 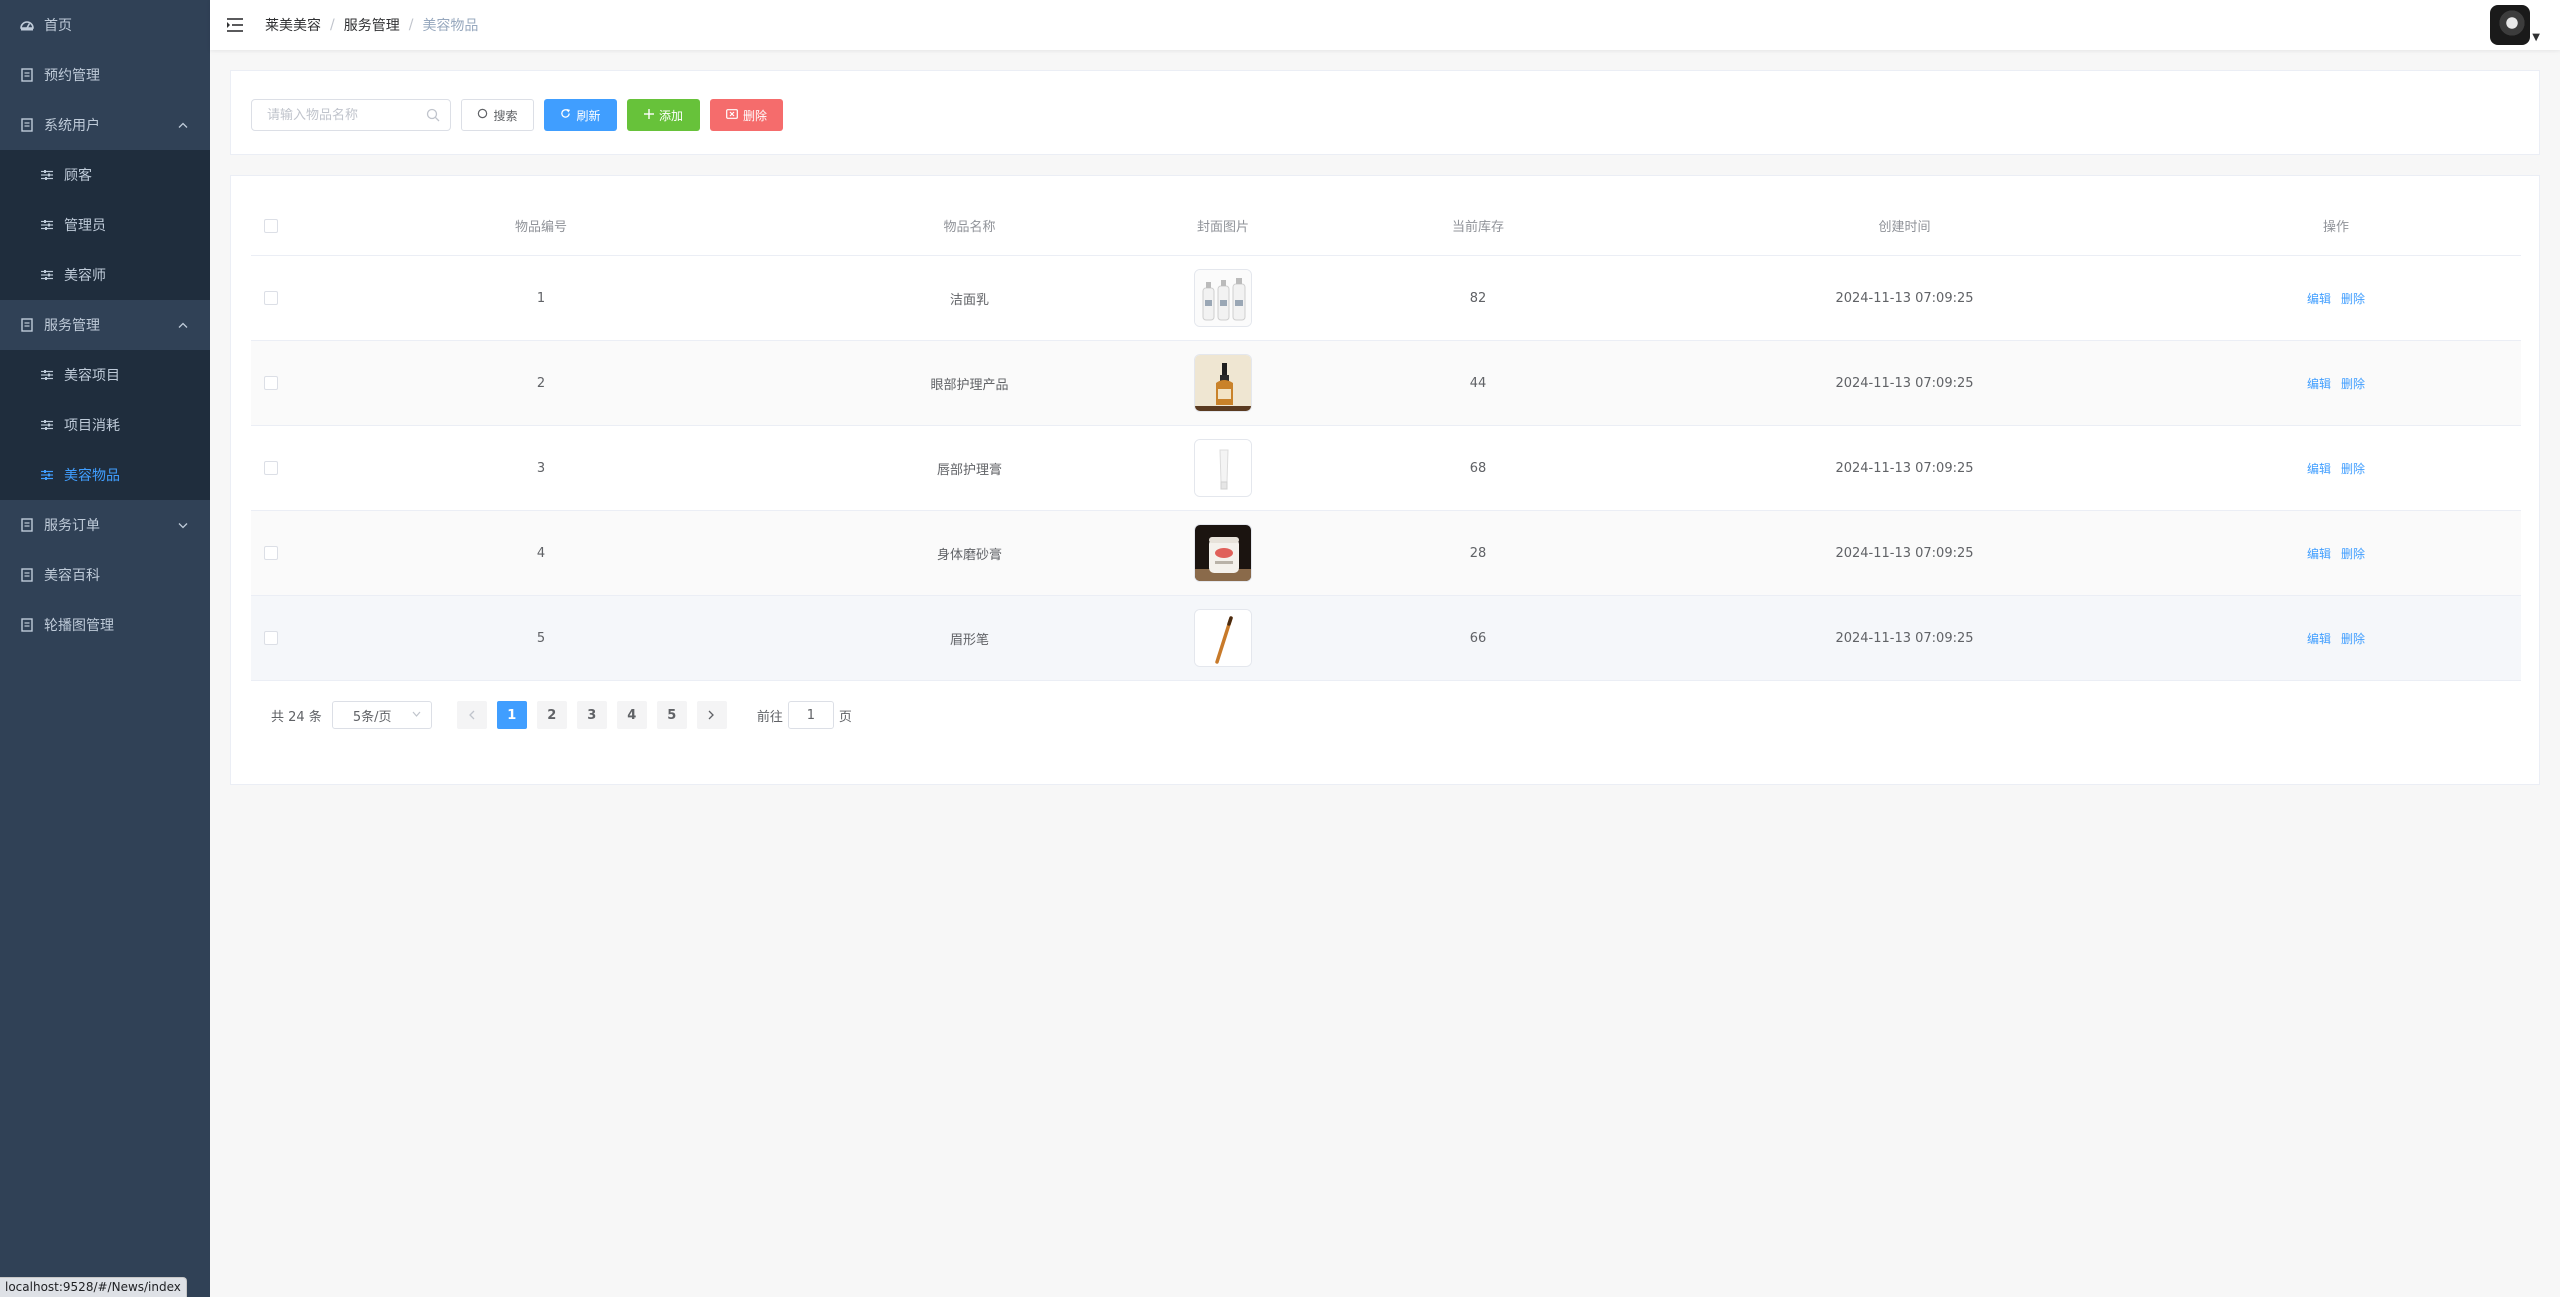 I want to click on user-menu: ▼, so click(x=2515, y=25).